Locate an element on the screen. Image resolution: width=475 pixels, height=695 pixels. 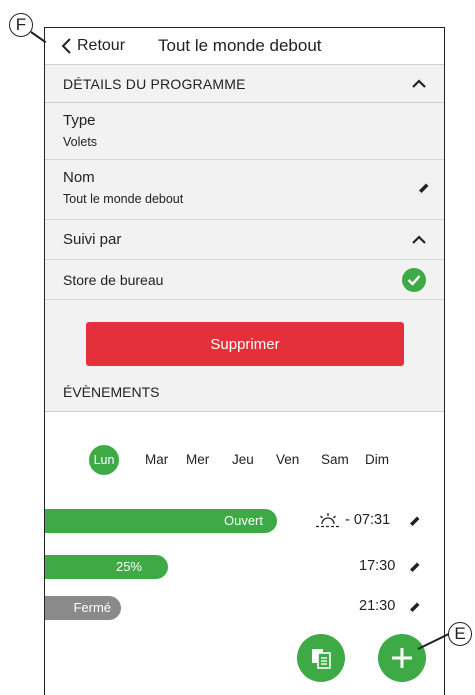
add-event-button is located at coordinates (402, 658).